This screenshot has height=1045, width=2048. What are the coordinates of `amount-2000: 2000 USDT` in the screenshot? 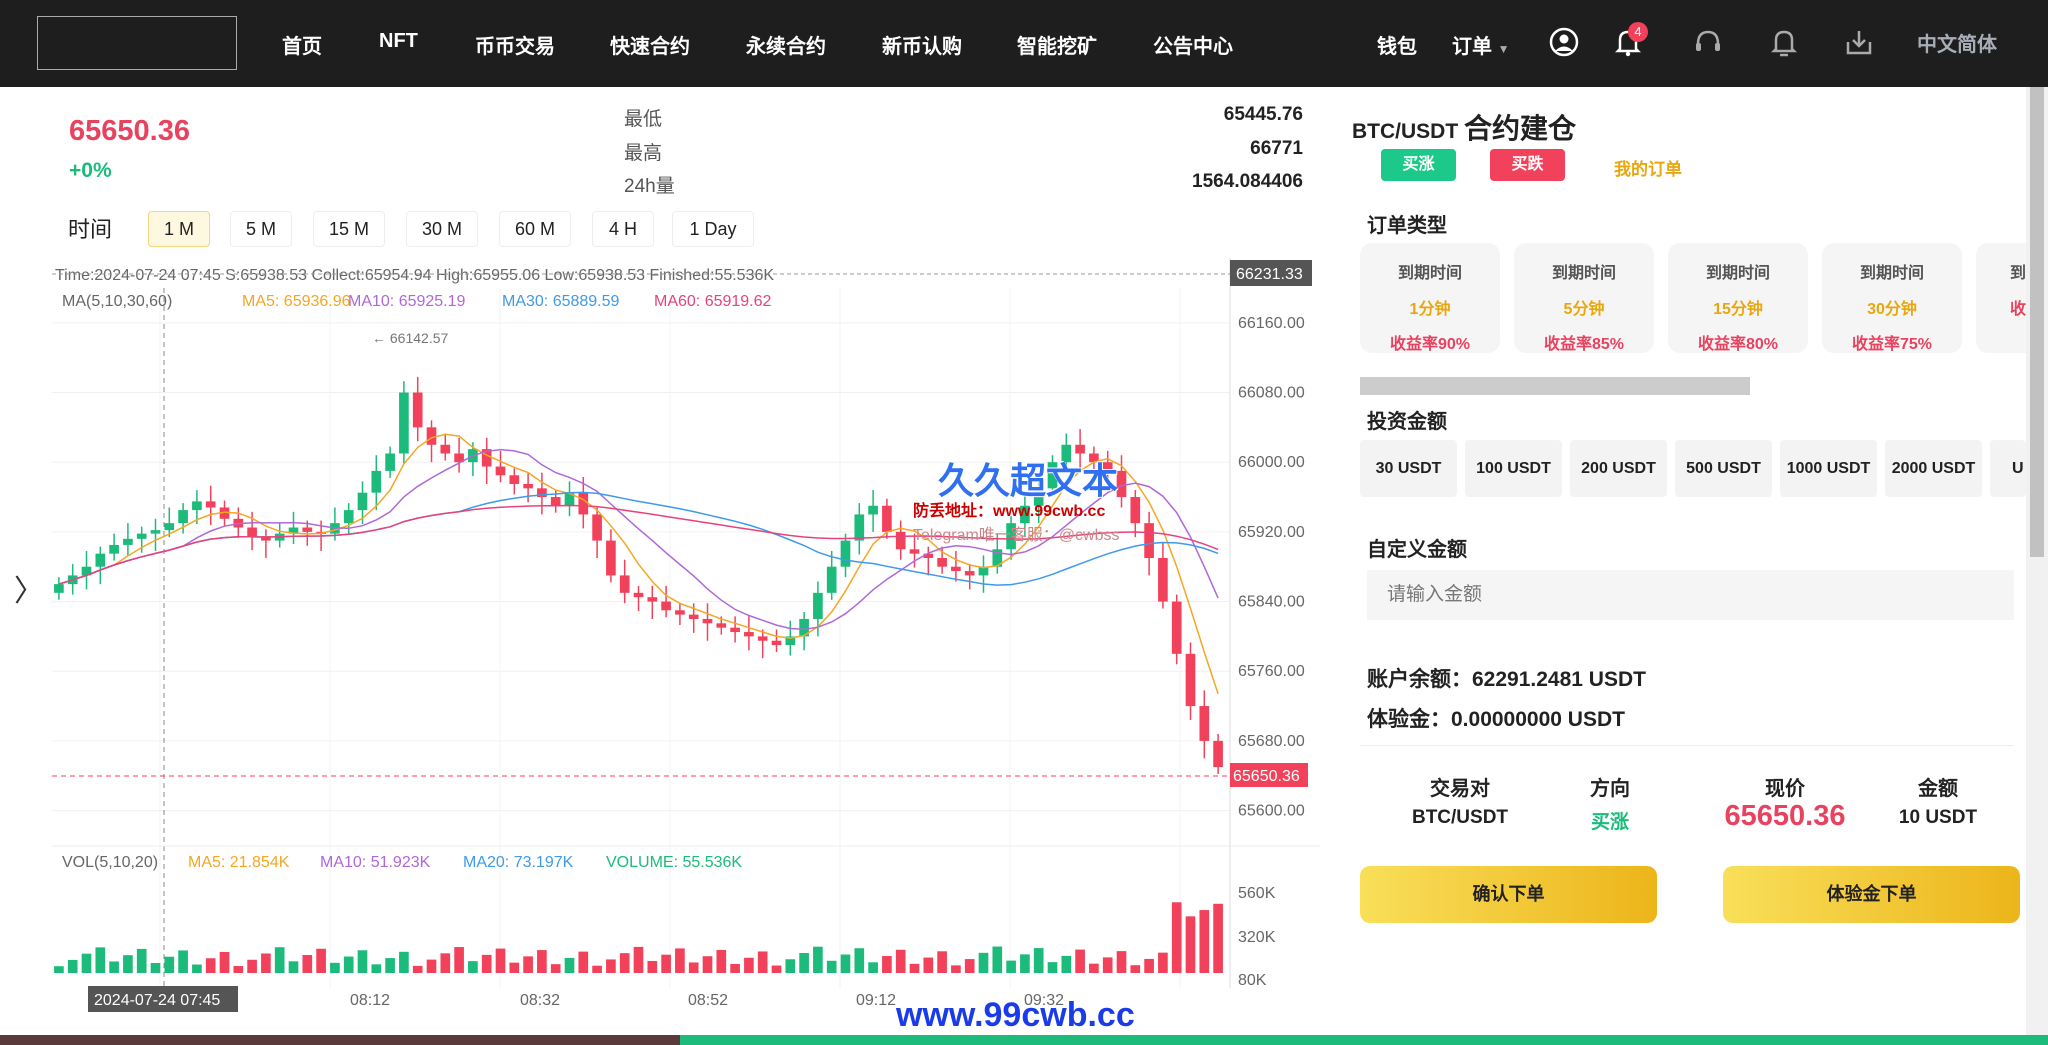 It's located at (1933, 468).